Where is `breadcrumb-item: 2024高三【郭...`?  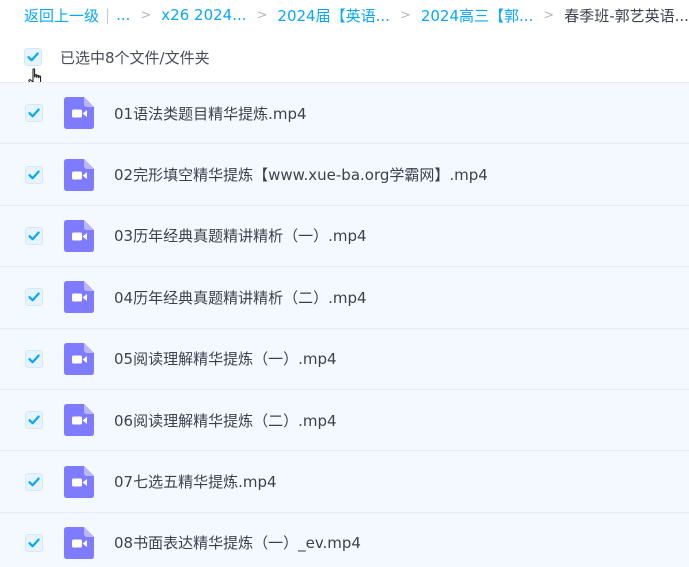 breadcrumb-item: 2024高三【郭... is located at coordinates (477, 15).